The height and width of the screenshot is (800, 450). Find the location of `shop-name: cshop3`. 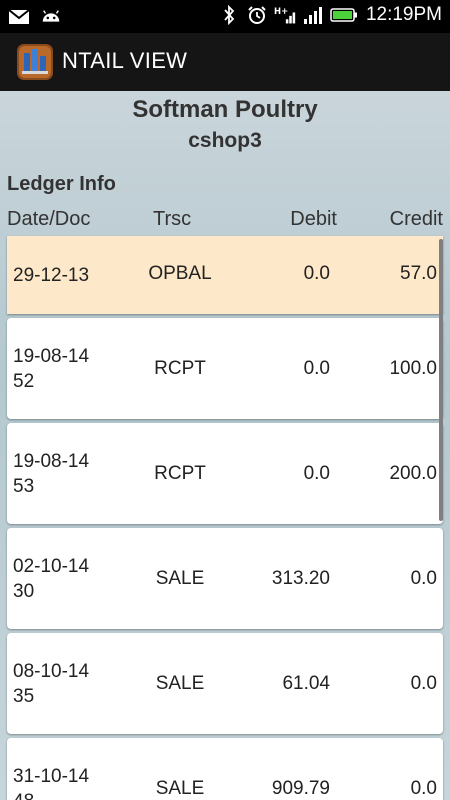

shop-name: cshop3 is located at coordinates (225, 140).